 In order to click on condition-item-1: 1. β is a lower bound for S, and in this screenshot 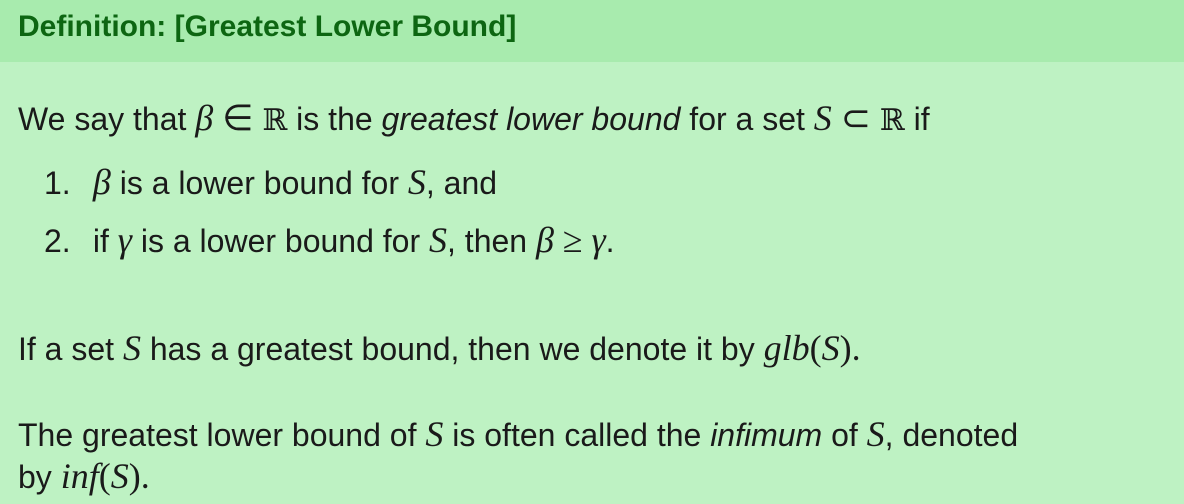, I will do `click(270, 182)`.